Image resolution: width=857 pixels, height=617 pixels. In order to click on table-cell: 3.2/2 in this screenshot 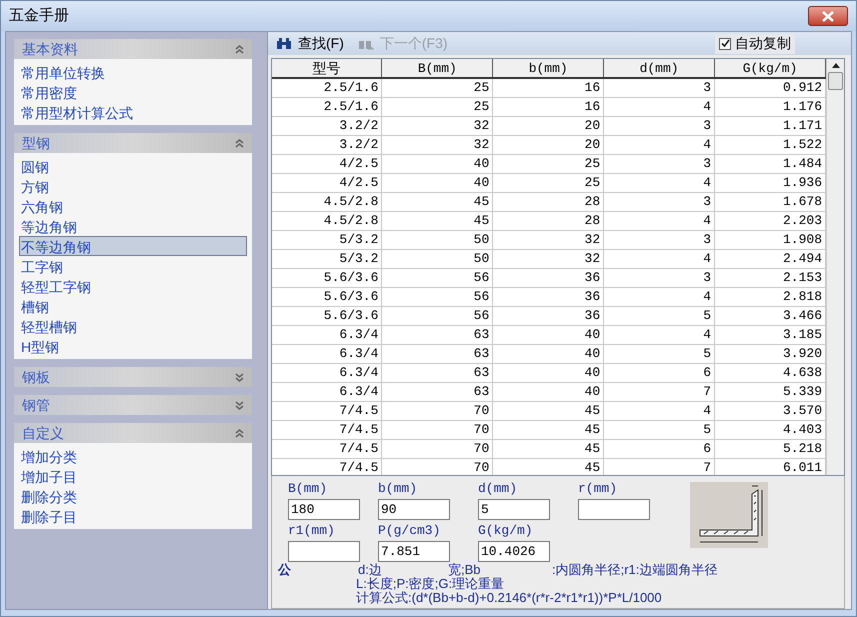, I will do `click(327, 145)`.